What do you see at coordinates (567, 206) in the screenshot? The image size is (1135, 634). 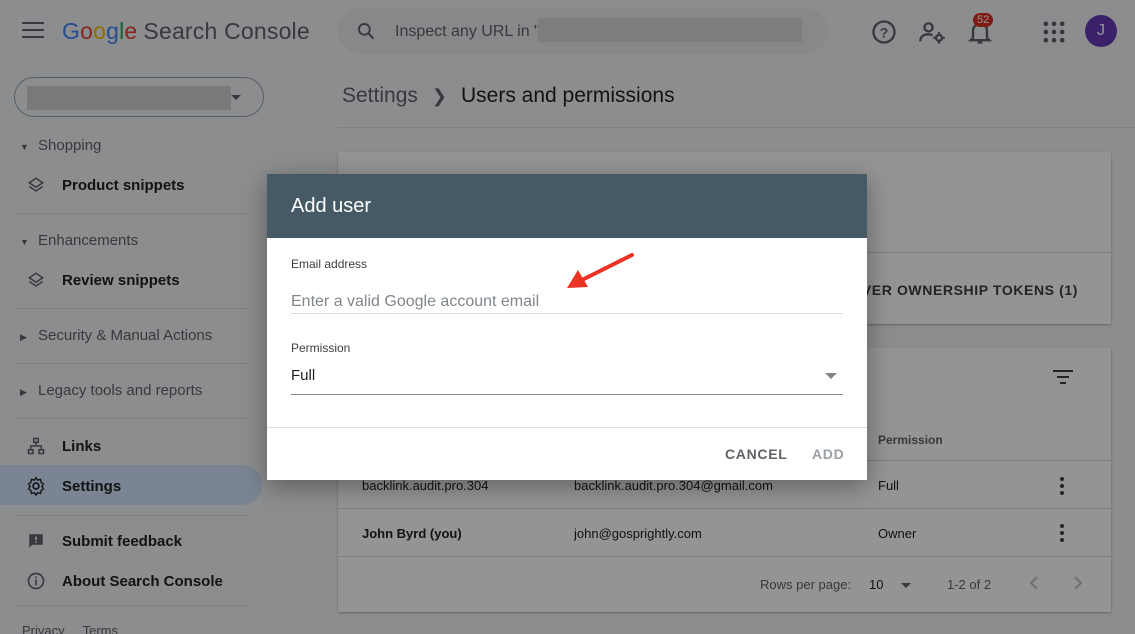 I see `dialog-title: Add user` at bounding box center [567, 206].